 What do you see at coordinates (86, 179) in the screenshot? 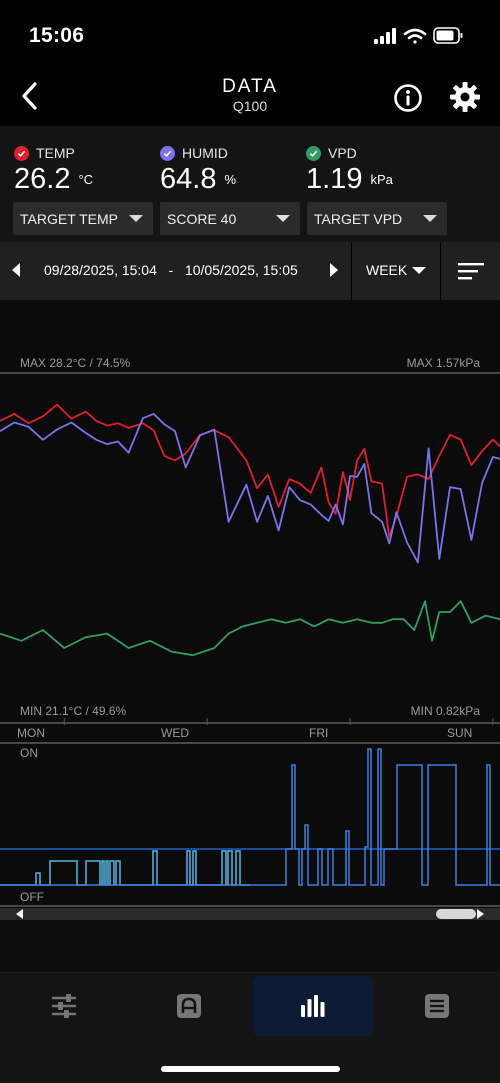
I see `temp-unit: °C` at bounding box center [86, 179].